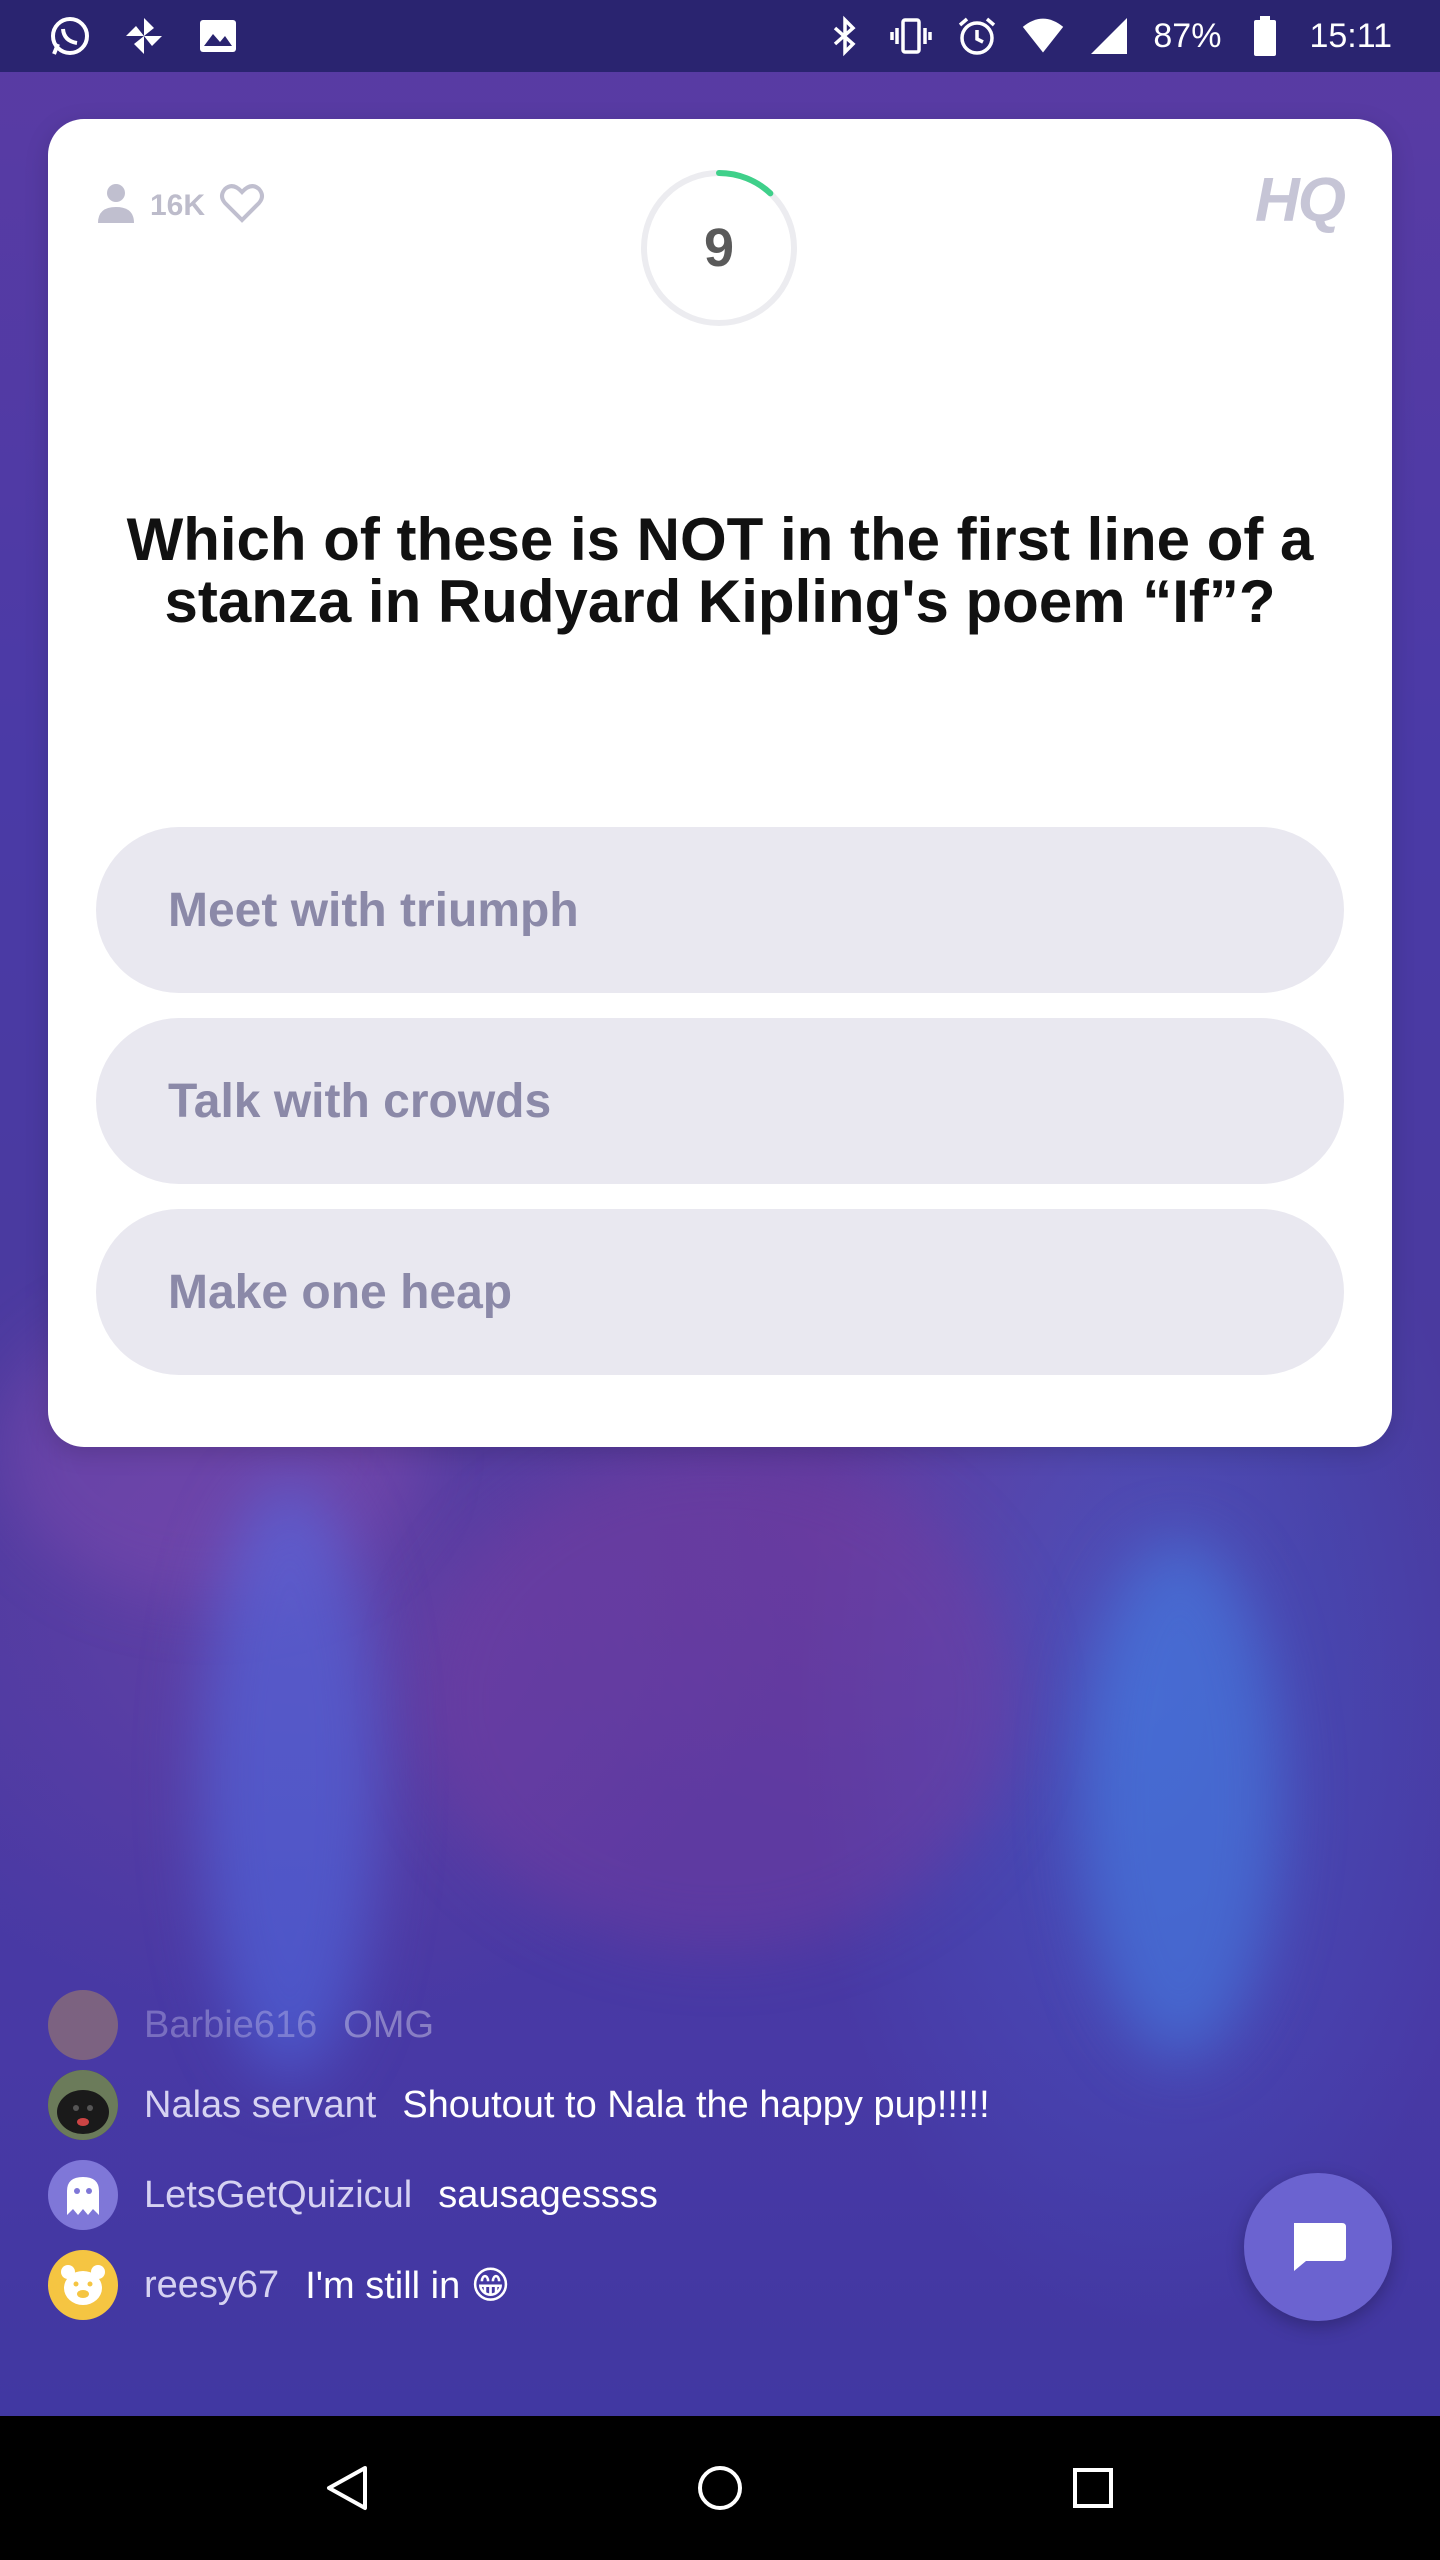 This screenshot has width=1440, height=2560. I want to click on home-button, so click(720, 2488).